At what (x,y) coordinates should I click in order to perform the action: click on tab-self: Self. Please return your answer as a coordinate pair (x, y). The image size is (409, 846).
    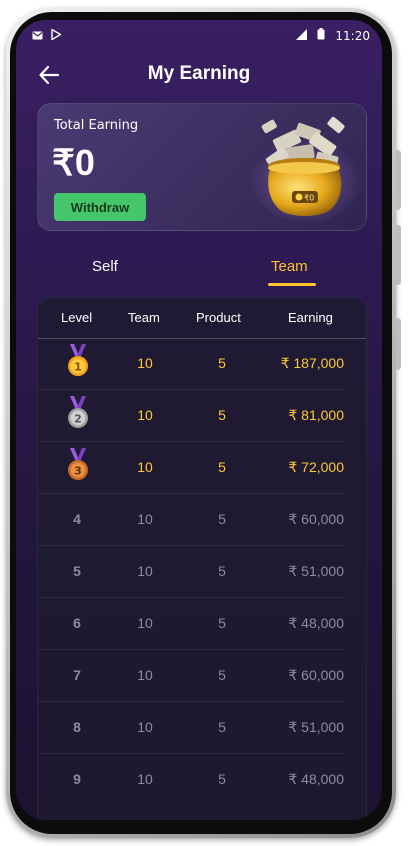
    Looking at the image, I should click on (105, 266).